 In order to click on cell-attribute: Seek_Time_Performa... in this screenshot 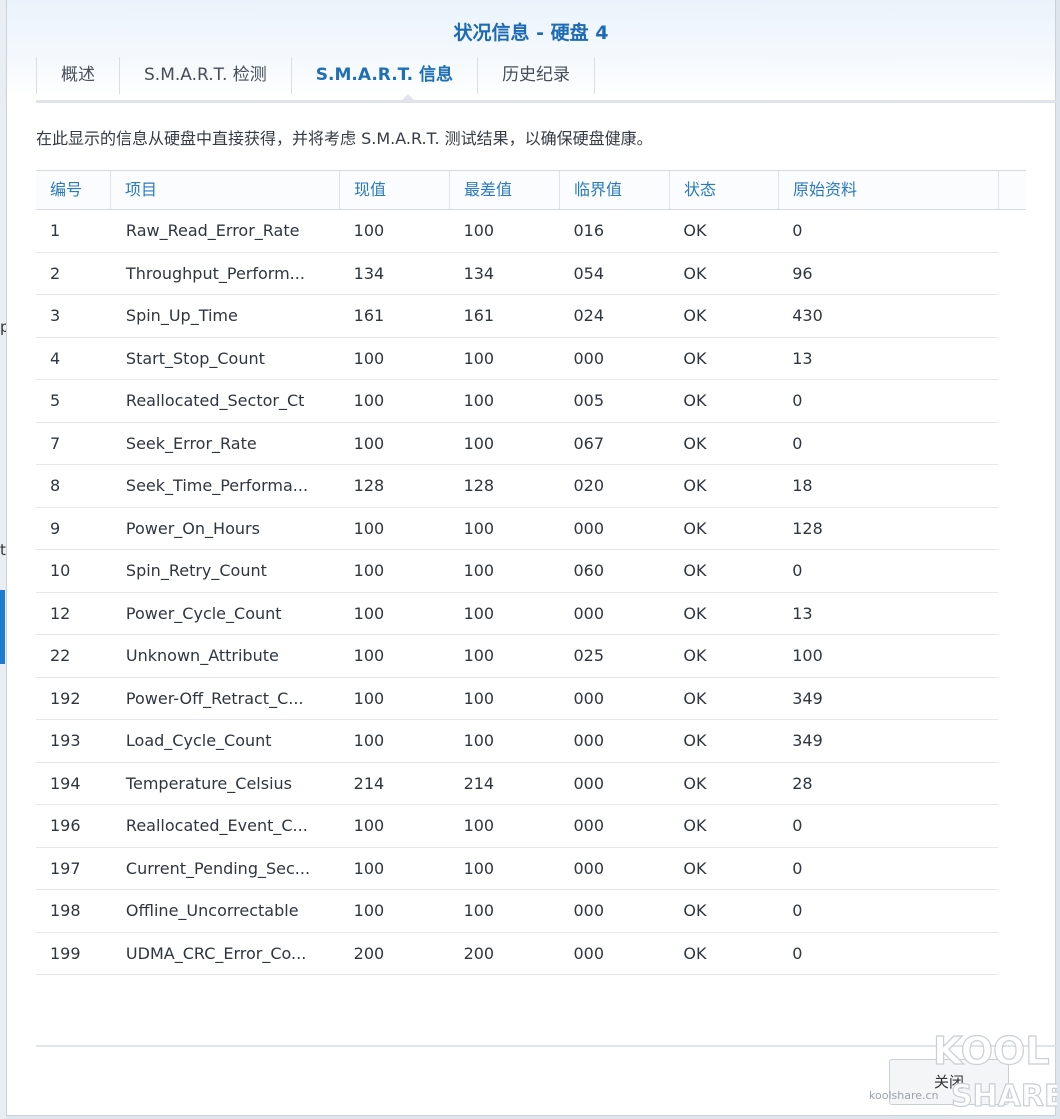, I will do `click(217, 485)`.